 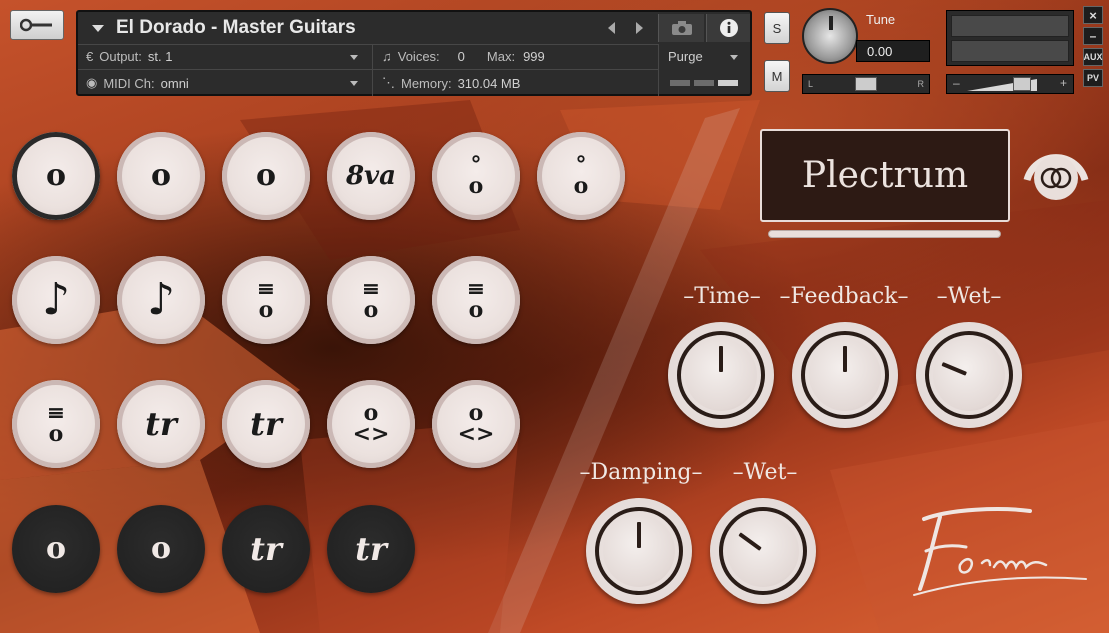 What do you see at coordinates (1022, 84) in the screenshot?
I see `volume-handle` at bounding box center [1022, 84].